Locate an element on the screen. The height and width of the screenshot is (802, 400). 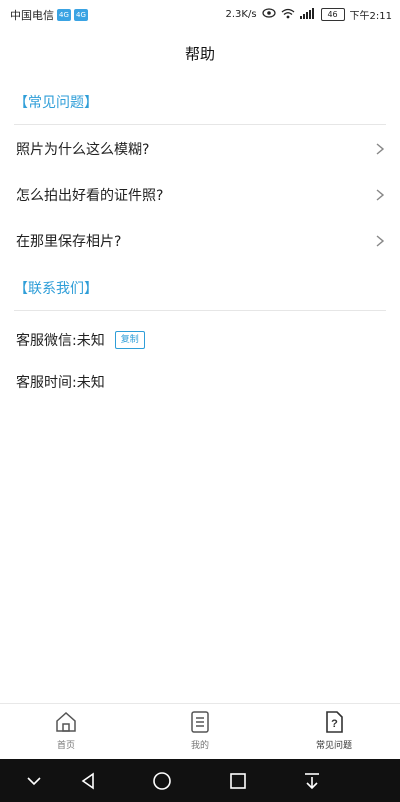
wifi-icon is located at coordinates (288, 15).